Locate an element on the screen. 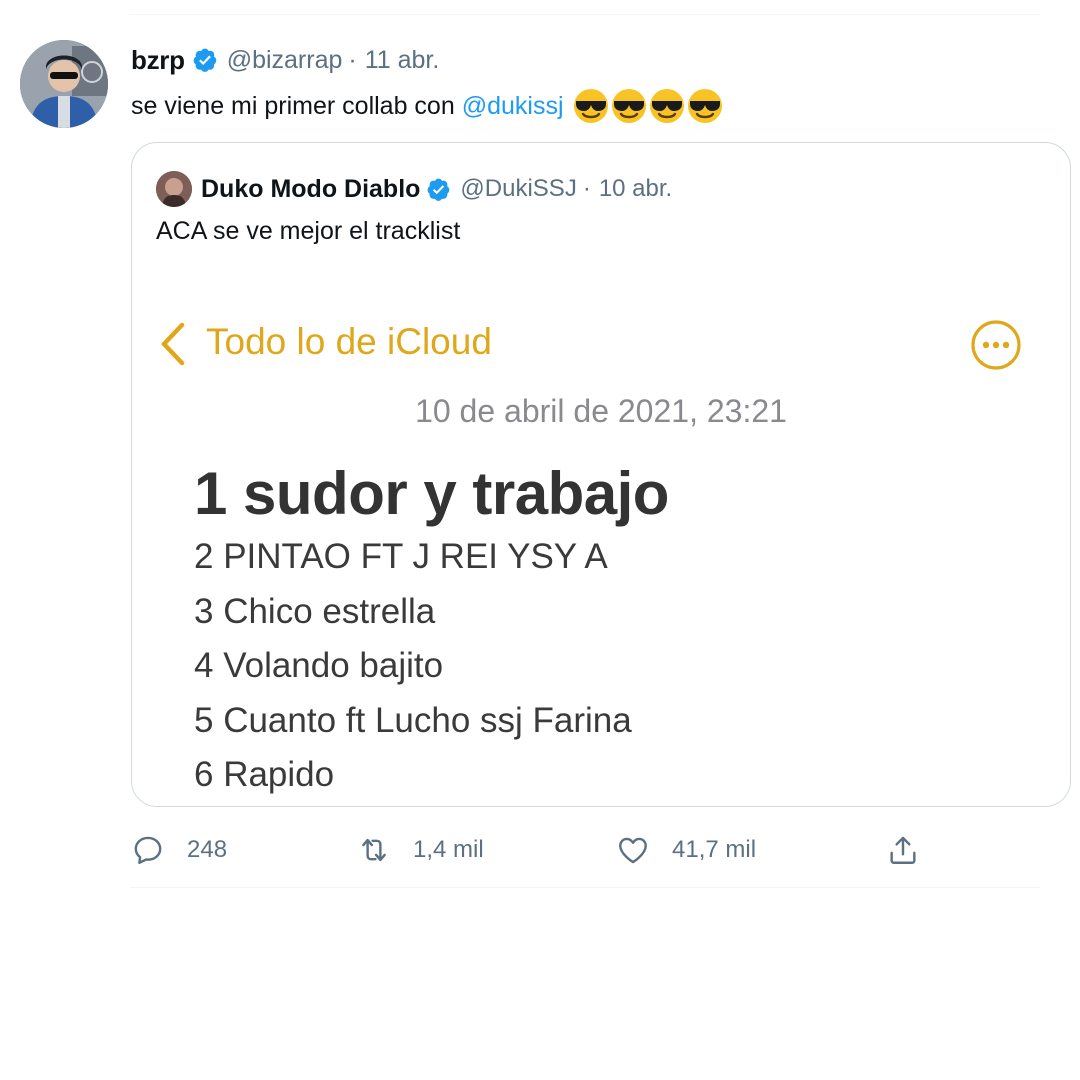 The image size is (1080, 1080). mention-link: @dukissj is located at coordinates (513, 106).